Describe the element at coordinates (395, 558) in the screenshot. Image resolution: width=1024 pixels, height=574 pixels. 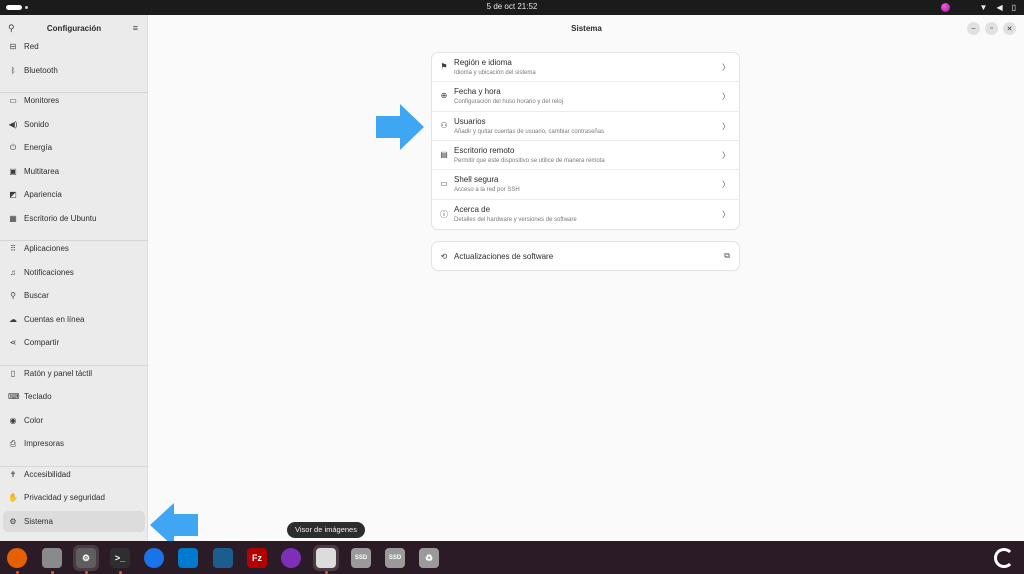
I see `ssd-drive-2-dock-icon: SSD` at that location.